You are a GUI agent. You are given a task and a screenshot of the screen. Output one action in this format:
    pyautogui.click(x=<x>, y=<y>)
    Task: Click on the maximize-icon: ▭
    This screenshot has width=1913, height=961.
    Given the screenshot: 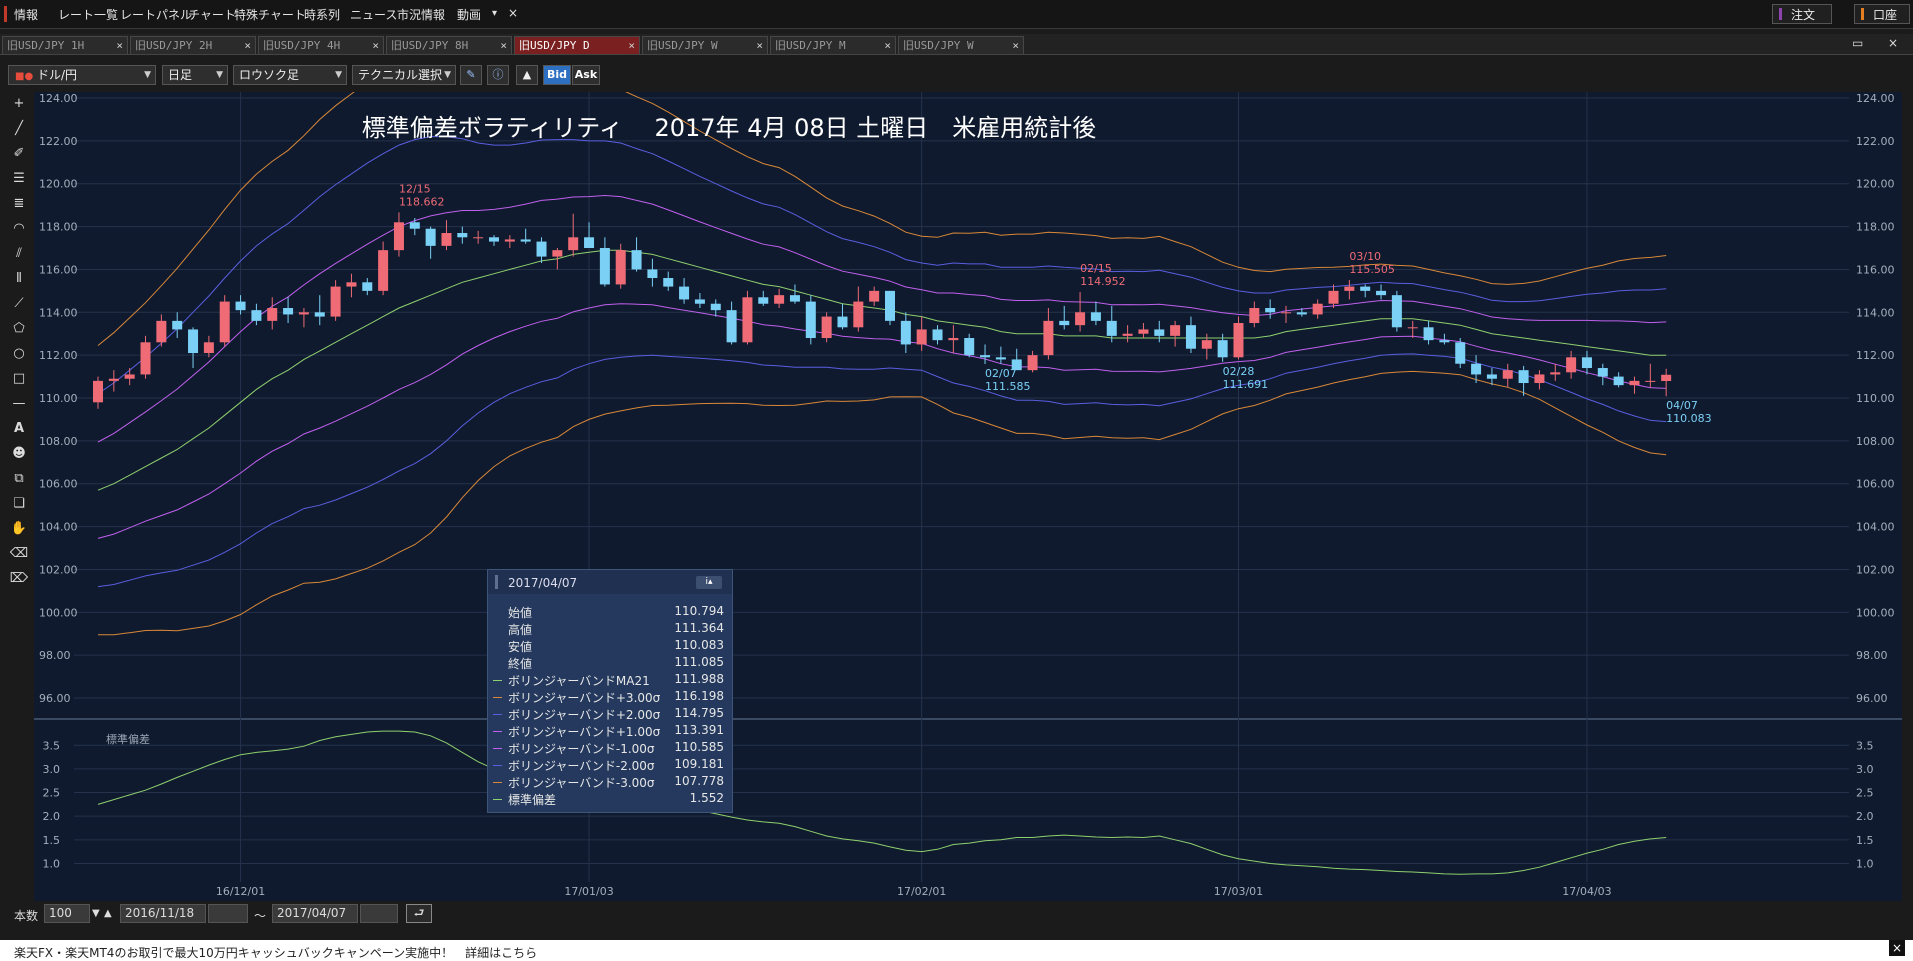 What is the action you would take?
    pyautogui.click(x=1857, y=43)
    